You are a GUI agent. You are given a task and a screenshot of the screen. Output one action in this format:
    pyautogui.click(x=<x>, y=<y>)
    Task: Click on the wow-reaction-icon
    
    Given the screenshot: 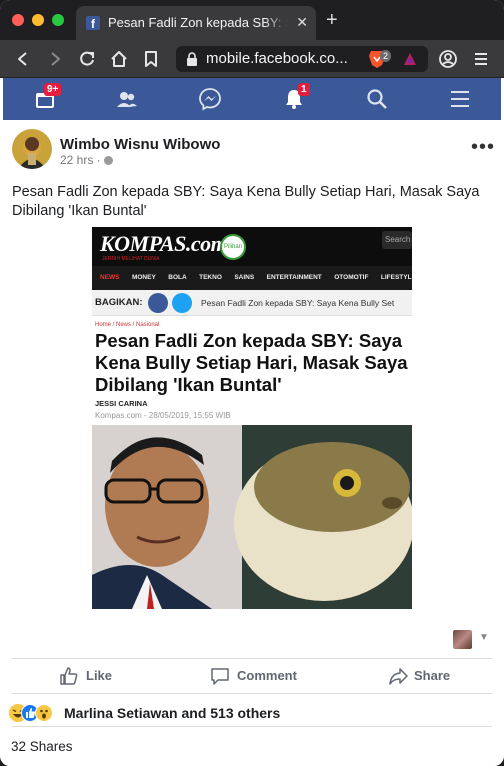 What is the action you would take?
    pyautogui.click(x=44, y=713)
    